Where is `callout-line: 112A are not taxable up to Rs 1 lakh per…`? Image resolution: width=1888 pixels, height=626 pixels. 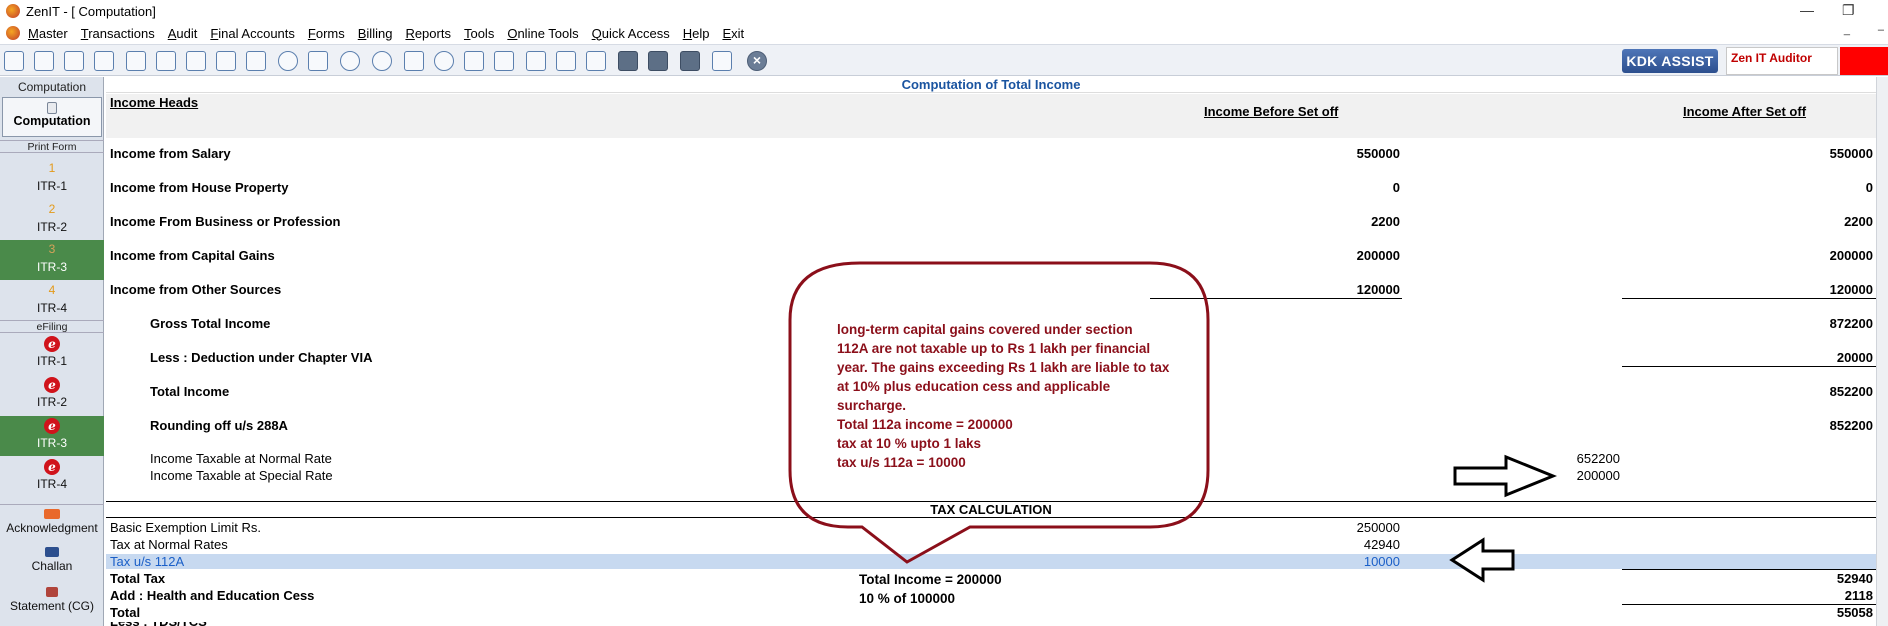 callout-line: 112A are not taxable up to Rs 1 lakh per… is located at coordinates (994, 348).